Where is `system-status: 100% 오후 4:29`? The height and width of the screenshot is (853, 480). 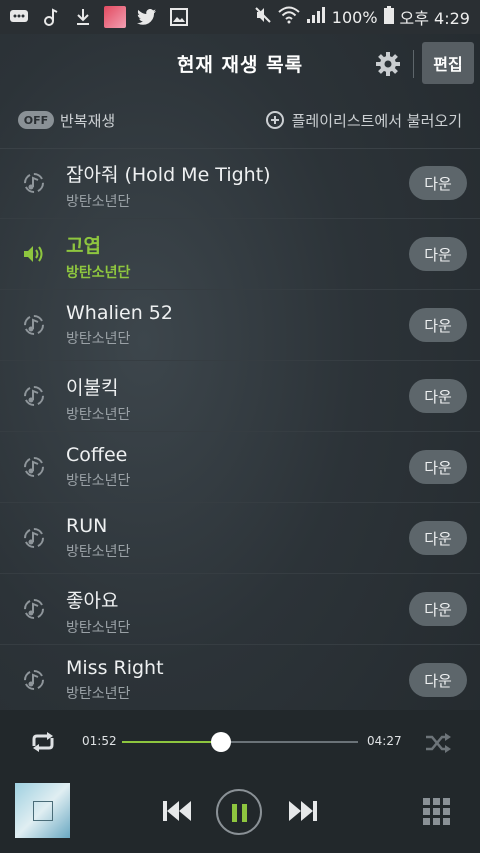
system-status: 100% 오후 4:29 is located at coordinates (367, 17).